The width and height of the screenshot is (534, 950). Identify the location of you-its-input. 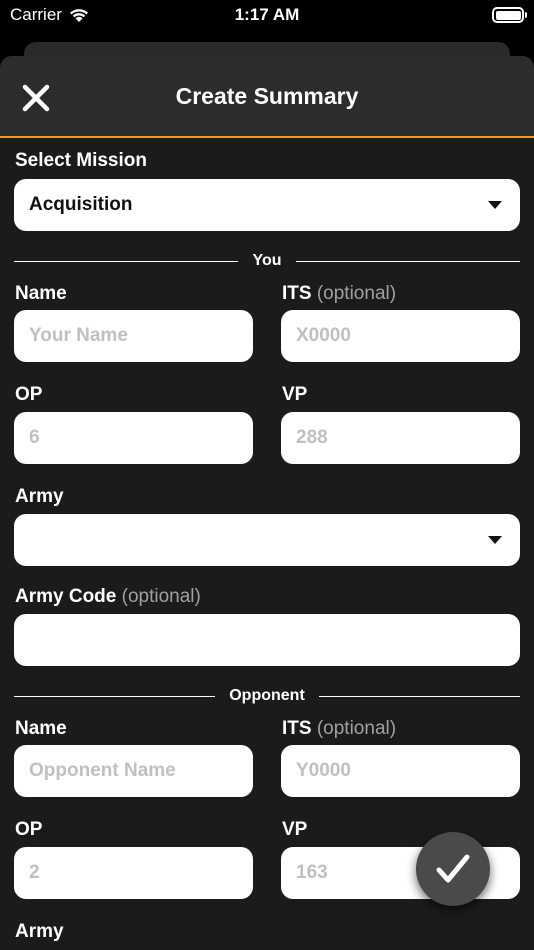
(400, 336).